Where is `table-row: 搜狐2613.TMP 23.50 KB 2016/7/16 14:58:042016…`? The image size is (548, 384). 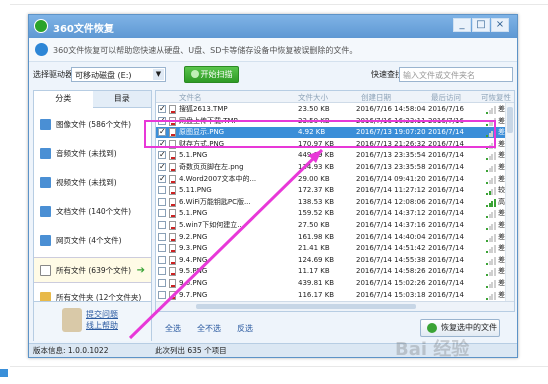 table-row: 搜狐2613.TMP 23.50 KB 2016/7/16 14:58:042016… is located at coordinates (335, 109).